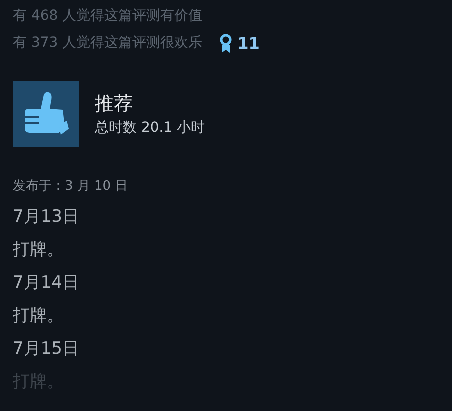 The image size is (452, 411). What do you see at coordinates (46, 349) in the screenshot?
I see `review-text: 7月15日` at bounding box center [46, 349].